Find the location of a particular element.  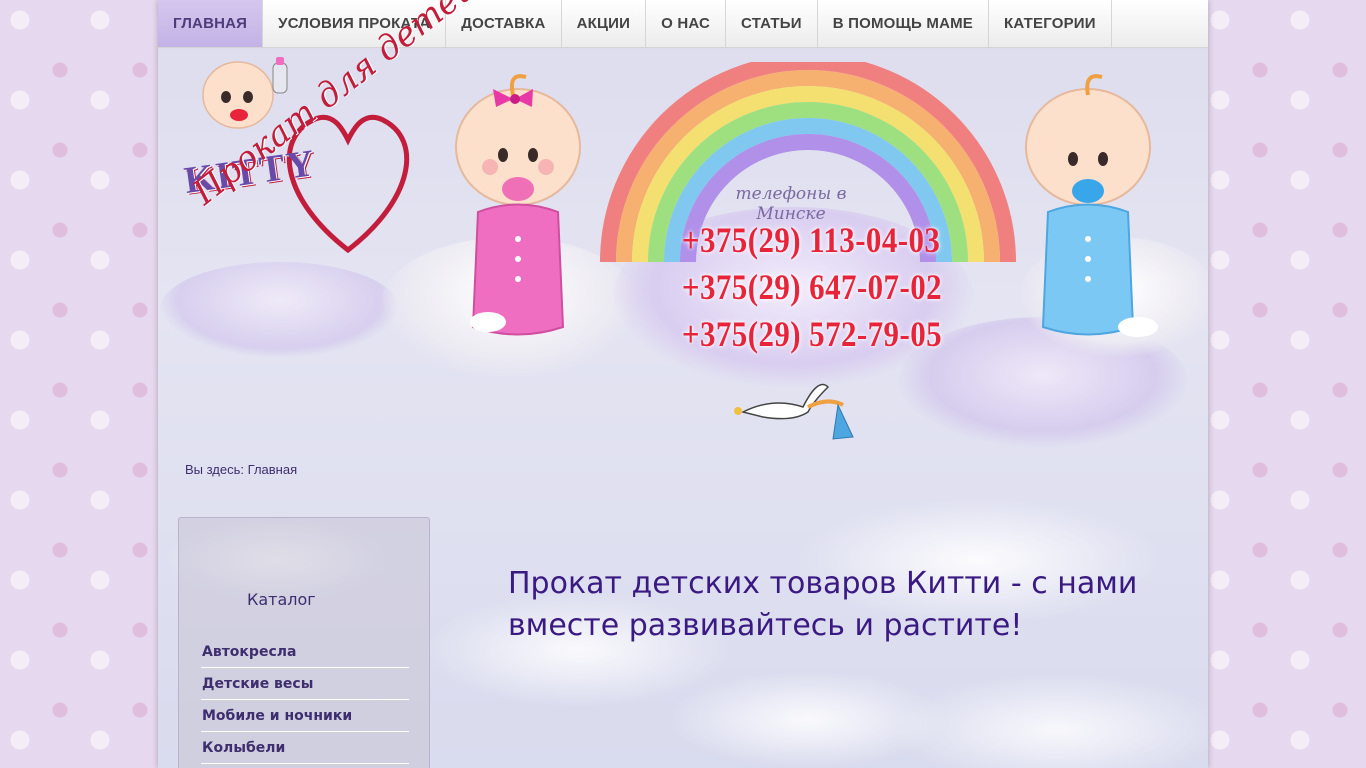

nav-item-help-mom: В ПОМОЩЬ МАМЕ is located at coordinates (904, 23).